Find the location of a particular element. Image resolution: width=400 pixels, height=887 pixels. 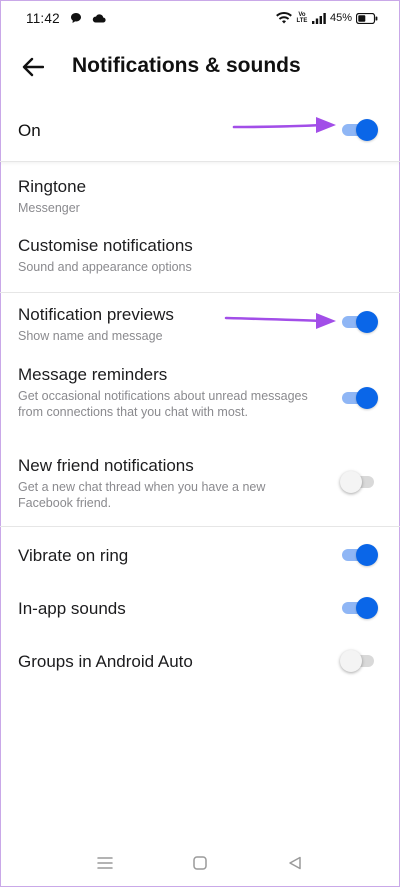

in-app-sounds-toggle is located at coordinates (360, 608).